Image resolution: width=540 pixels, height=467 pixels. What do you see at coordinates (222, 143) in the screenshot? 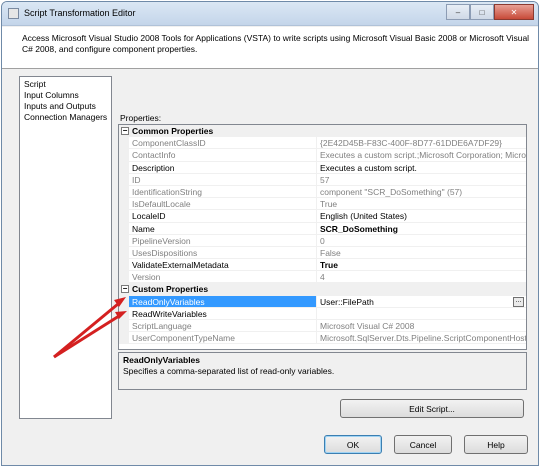
I see `property-name: ComponentClassID` at bounding box center [222, 143].